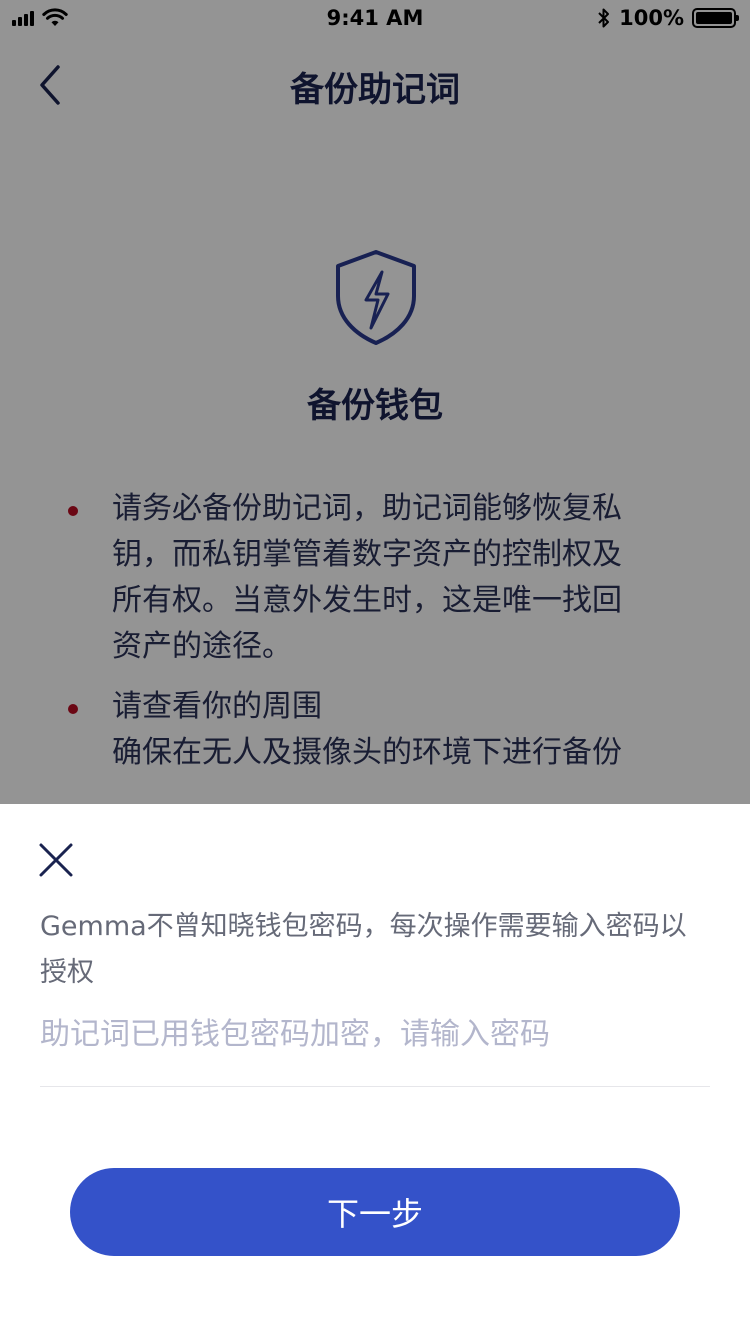  I want to click on close-button, so click(56, 860).